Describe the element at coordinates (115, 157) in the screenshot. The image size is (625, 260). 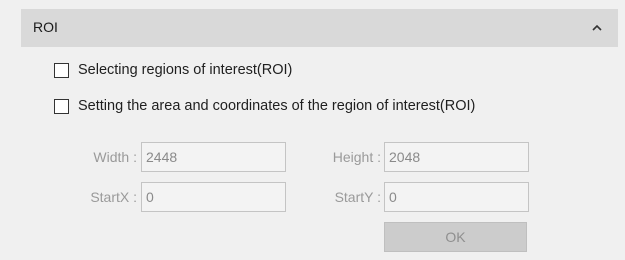
I see `width-label: Width :` at that location.